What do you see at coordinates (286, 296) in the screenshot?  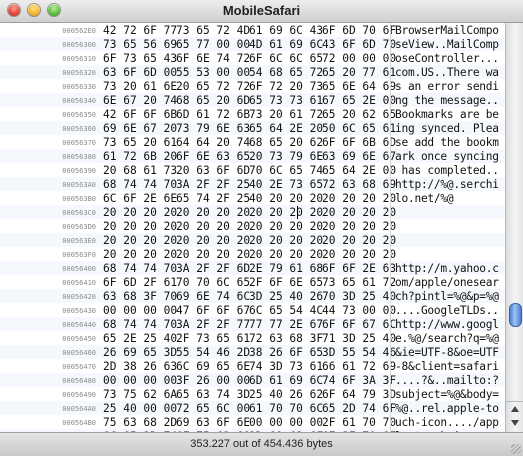 I see `hex-byte-group: 3D 25 40 26` at bounding box center [286, 296].